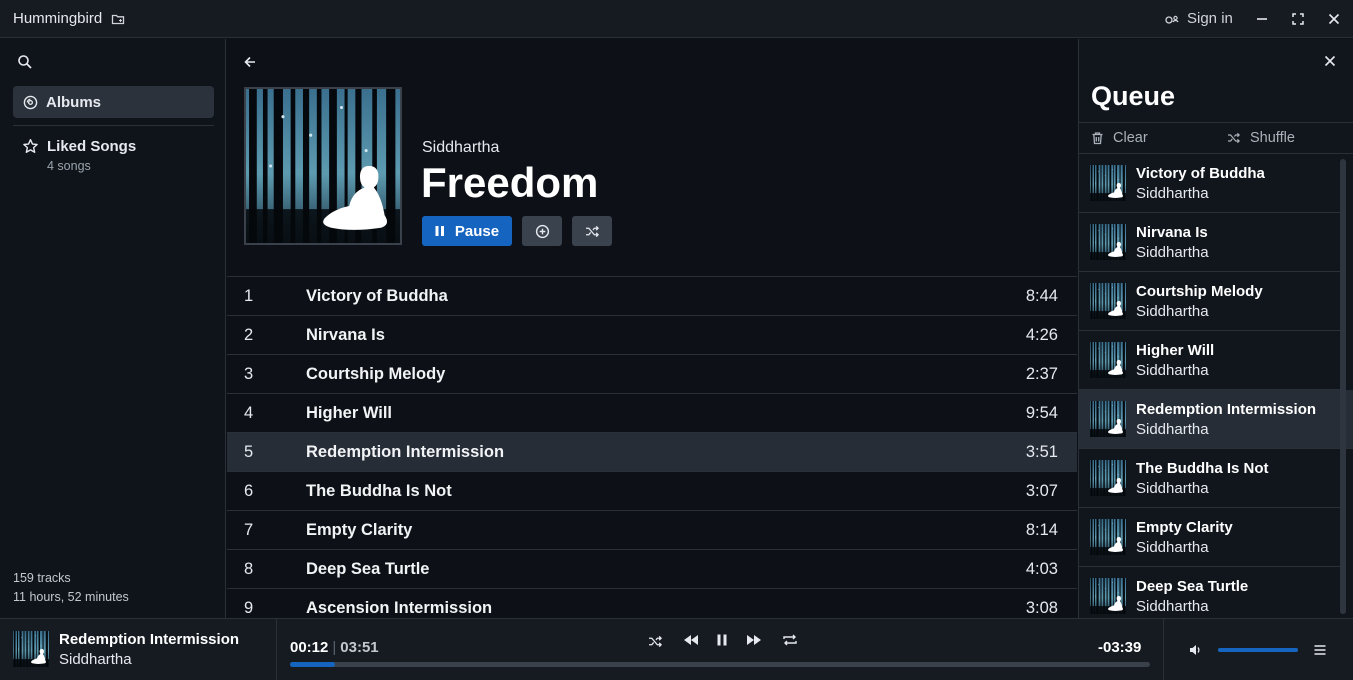 The width and height of the screenshot is (1353, 680). What do you see at coordinates (309, 647) in the screenshot?
I see `elapsed-time: 00:12` at bounding box center [309, 647].